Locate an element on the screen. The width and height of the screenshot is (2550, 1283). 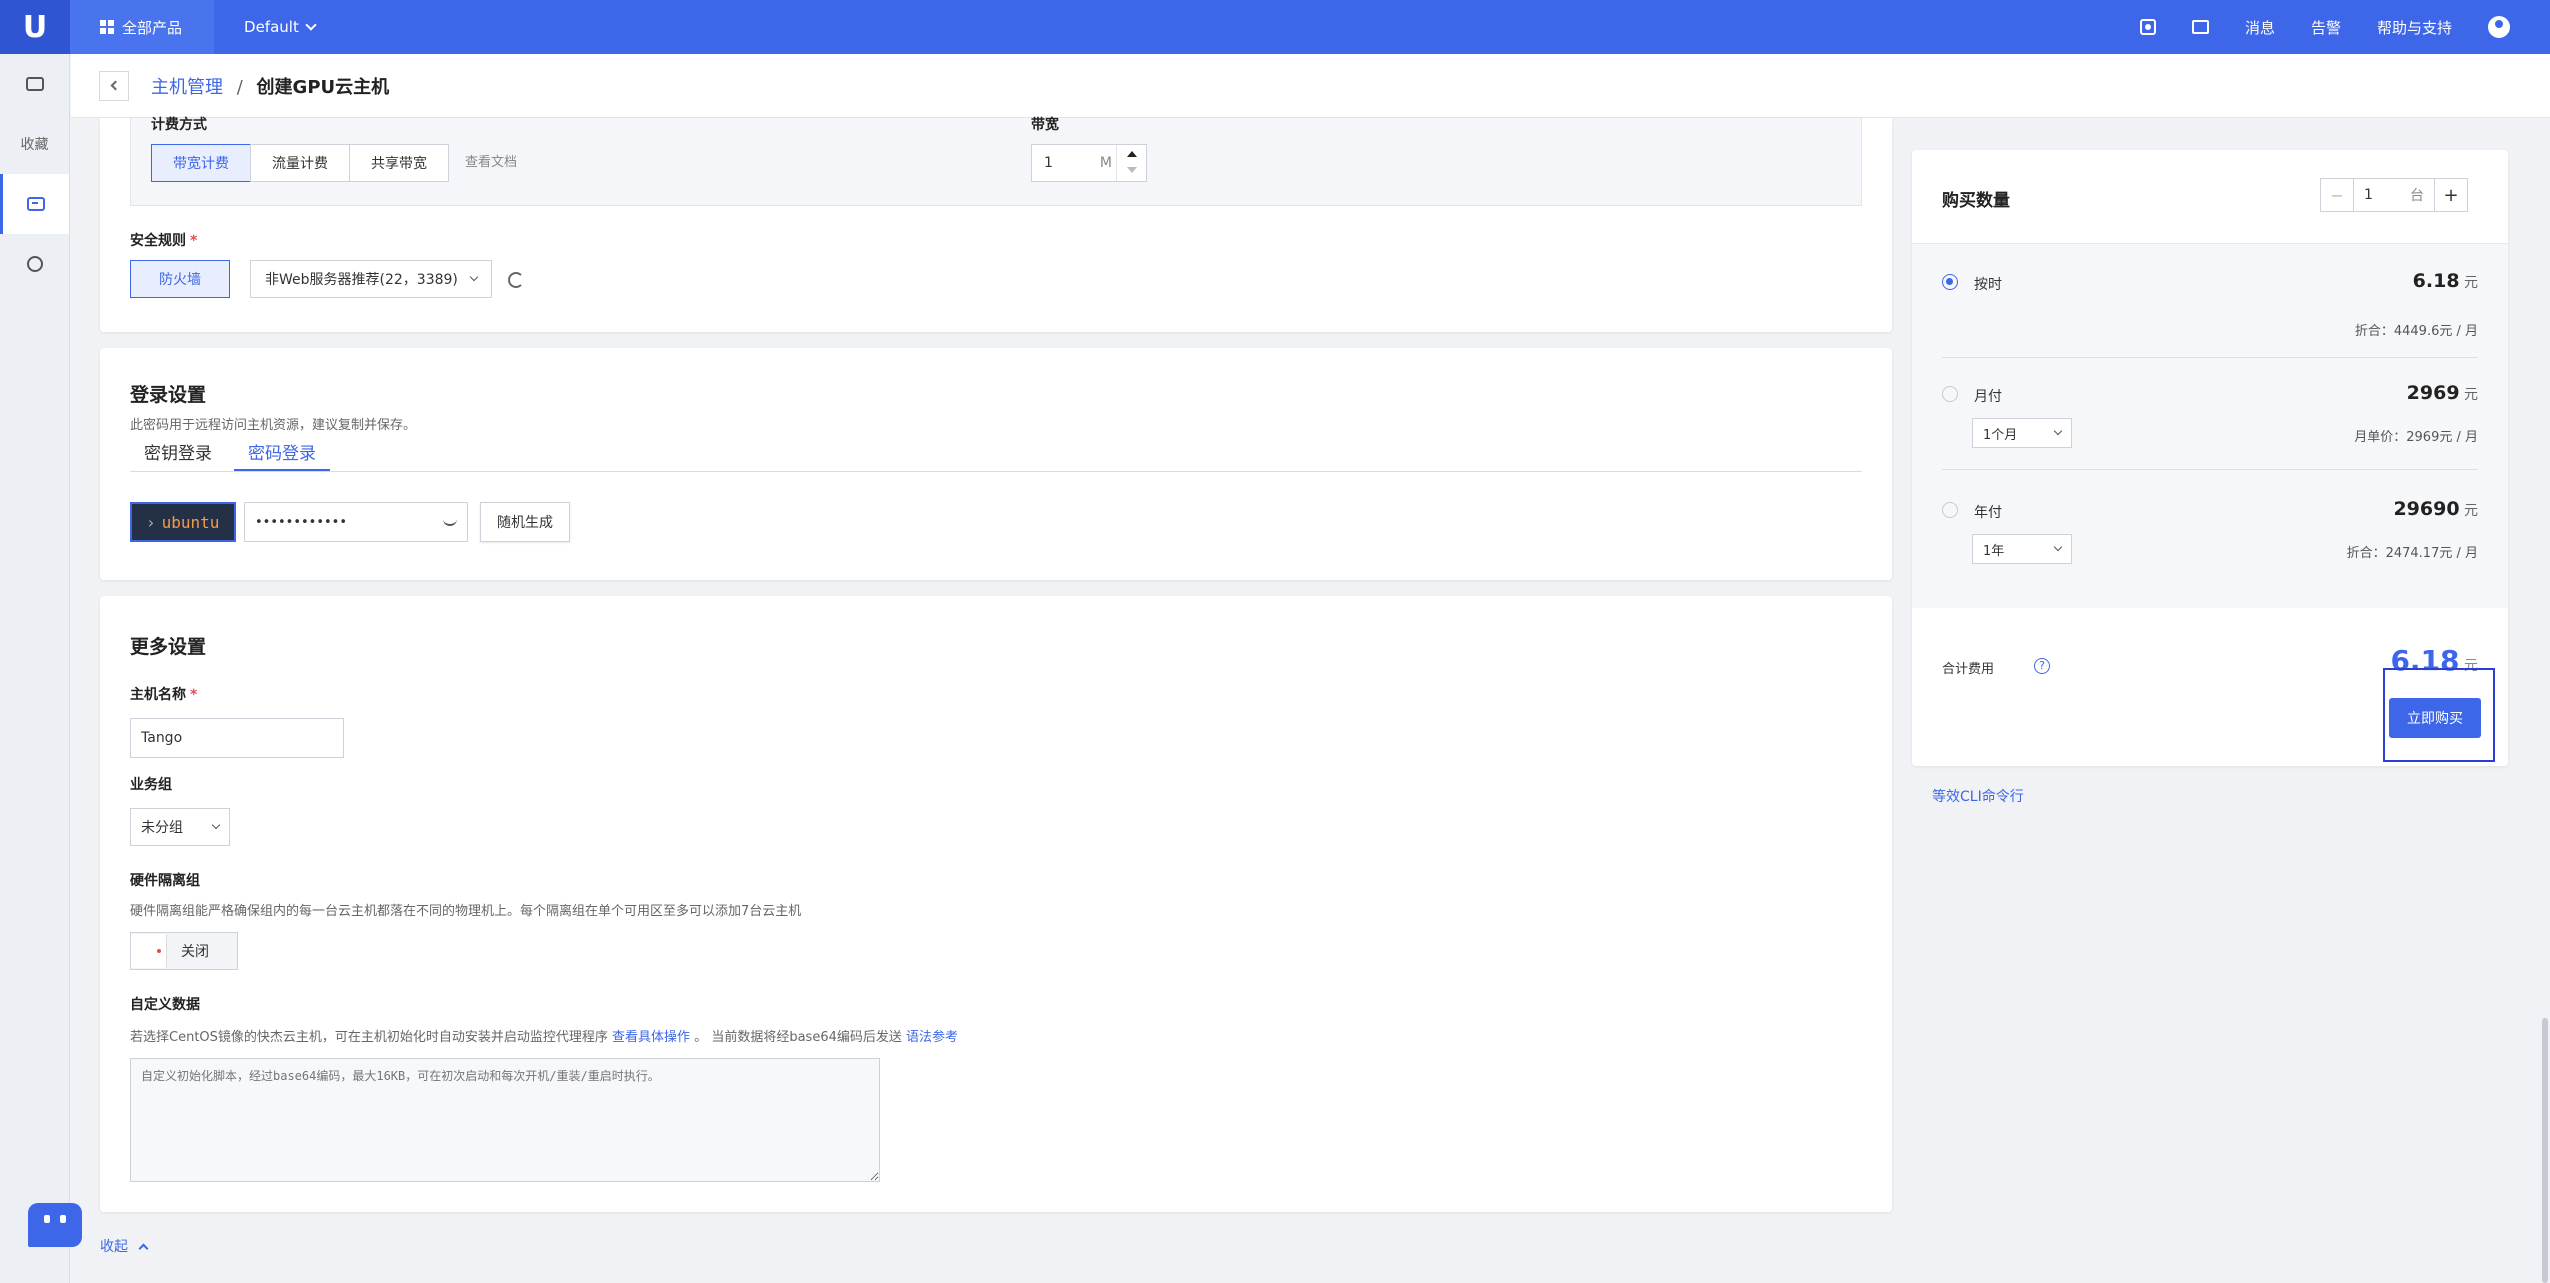
tab-password-login: 密码登录 is located at coordinates (282, 454).